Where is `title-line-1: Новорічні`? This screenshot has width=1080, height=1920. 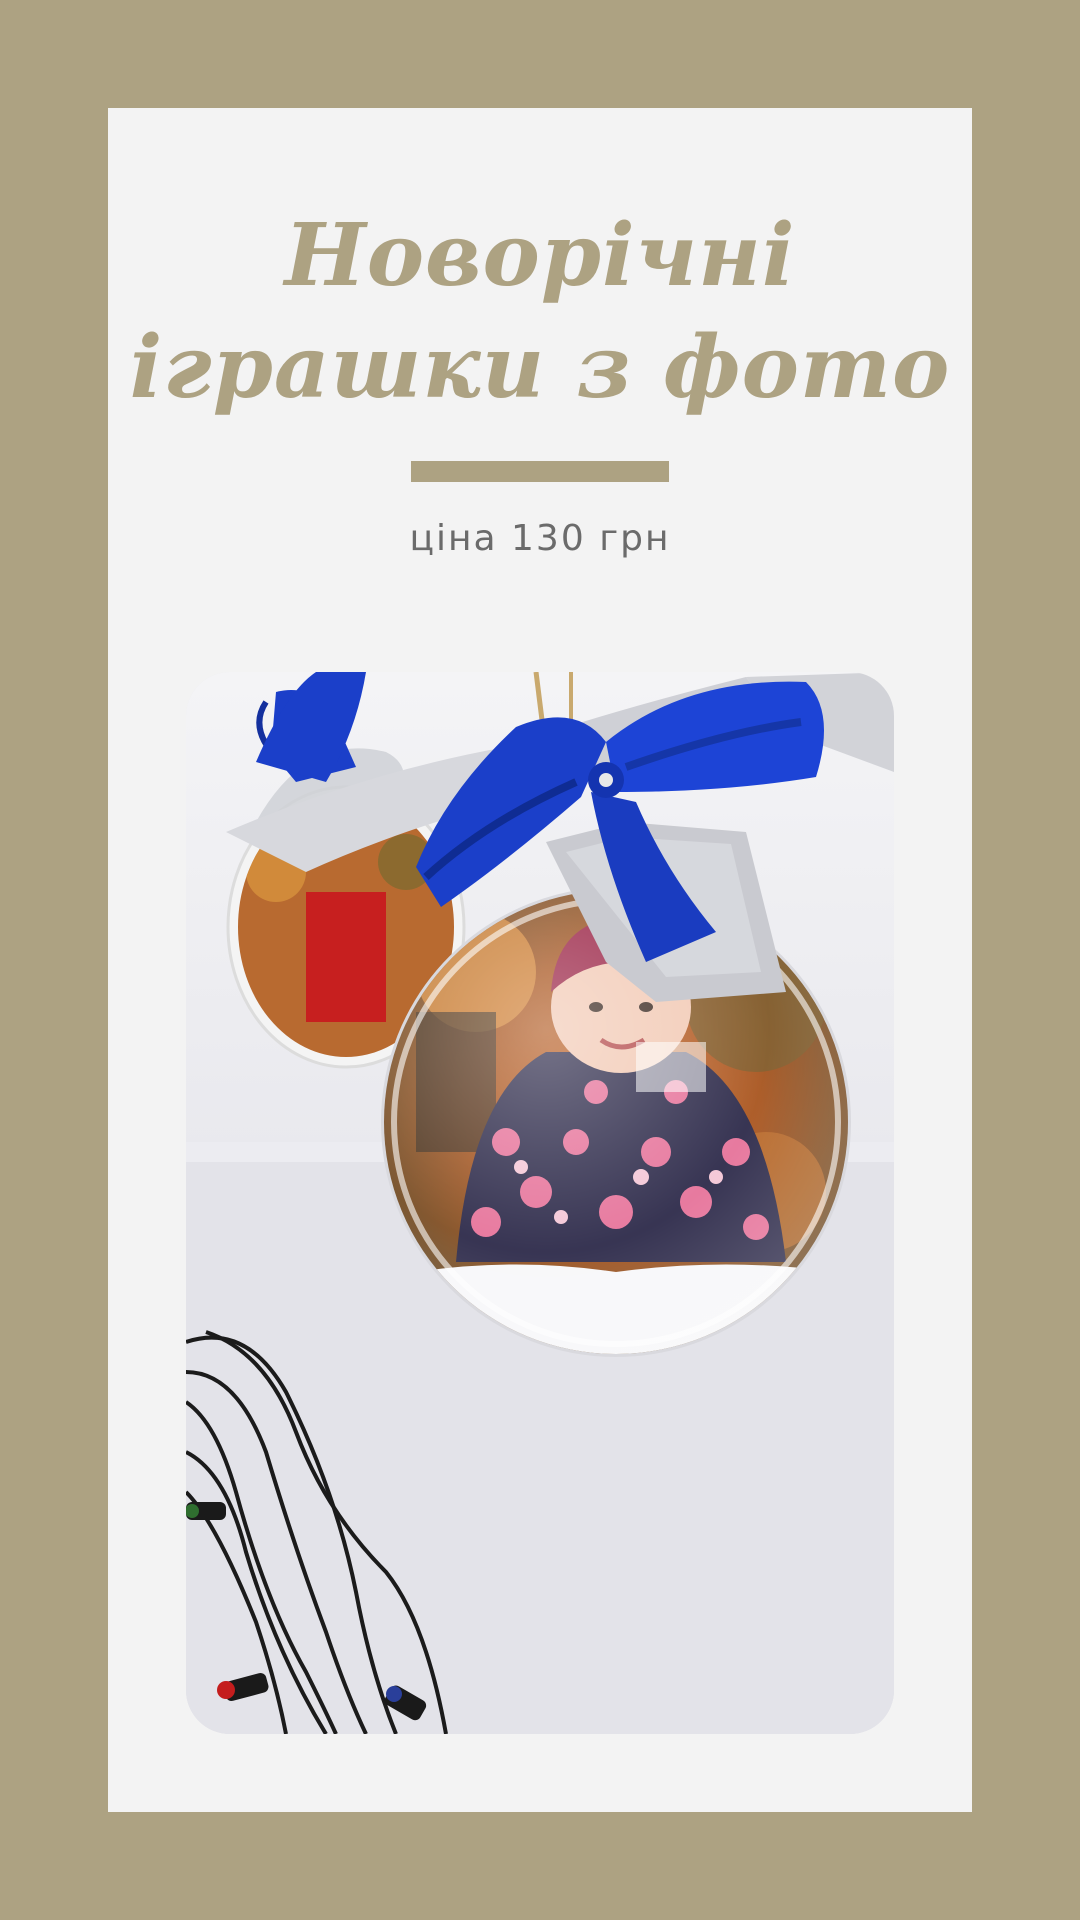
title-line-1: Новорічні is located at coordinates (540, 255).